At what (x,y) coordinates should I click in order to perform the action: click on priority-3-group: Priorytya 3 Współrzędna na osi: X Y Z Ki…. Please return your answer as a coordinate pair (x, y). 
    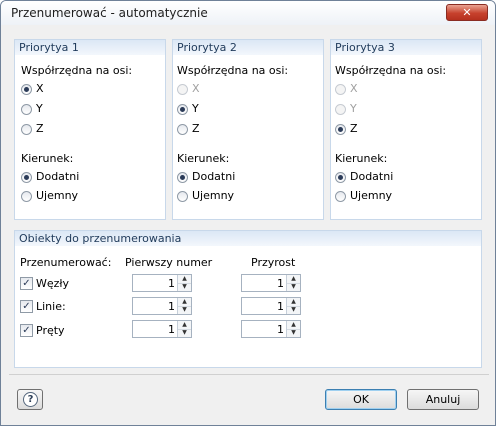
    Looking at the image, I should click on (406, 129).